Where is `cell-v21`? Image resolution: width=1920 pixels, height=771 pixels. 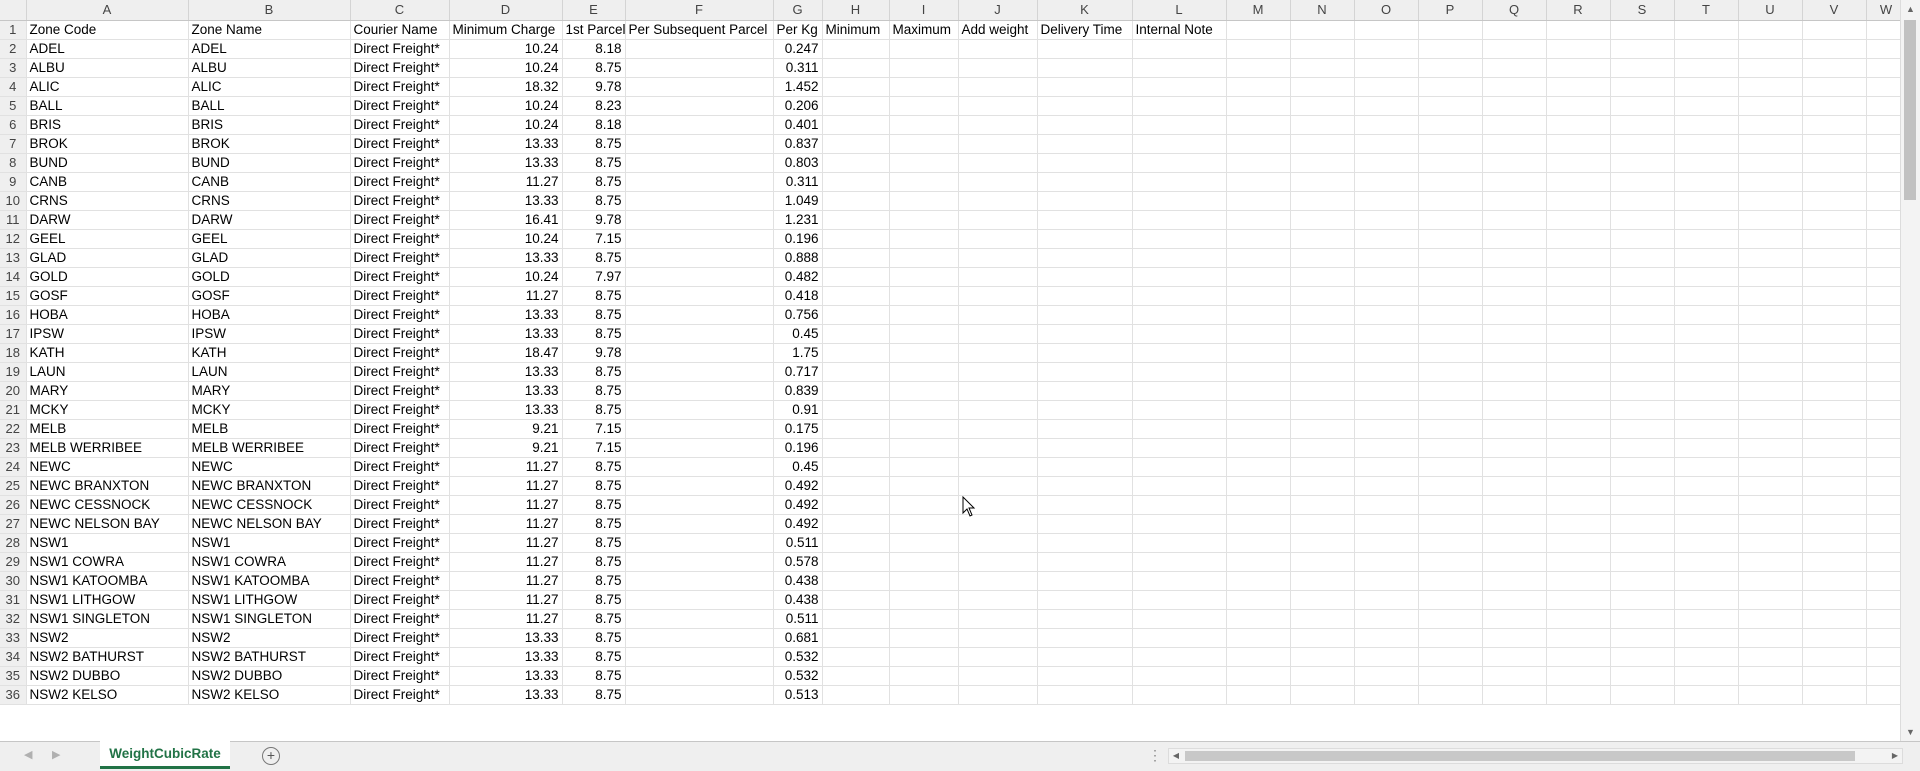 cell-v21 is located at coordinates (1834, 410).